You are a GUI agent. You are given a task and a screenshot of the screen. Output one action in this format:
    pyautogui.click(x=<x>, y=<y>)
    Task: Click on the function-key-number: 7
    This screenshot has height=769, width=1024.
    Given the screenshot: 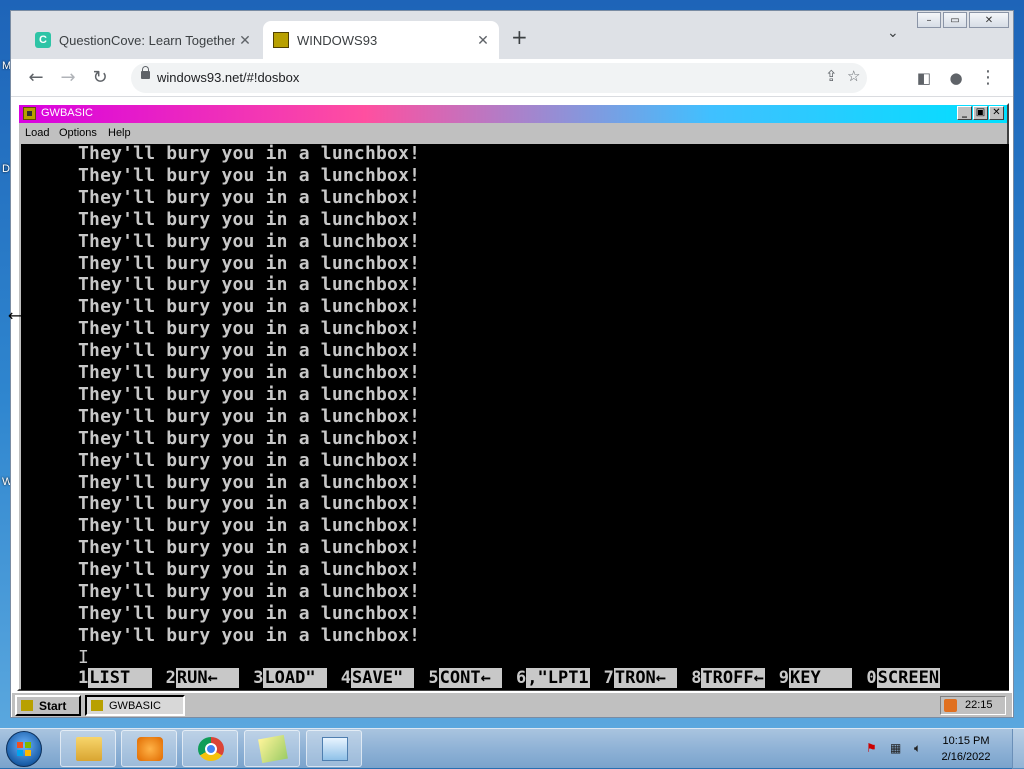 What is the action you would take?
    pyautogui.click(x=608, y=678)
    